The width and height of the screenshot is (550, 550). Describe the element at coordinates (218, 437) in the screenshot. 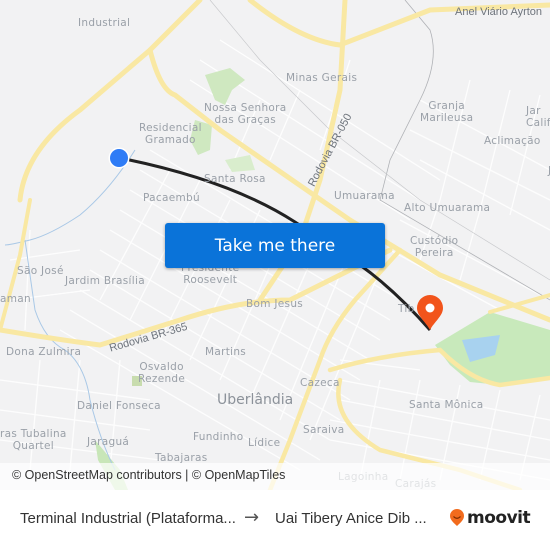

I see `map-label-fundinho: Fundinho` at that location.